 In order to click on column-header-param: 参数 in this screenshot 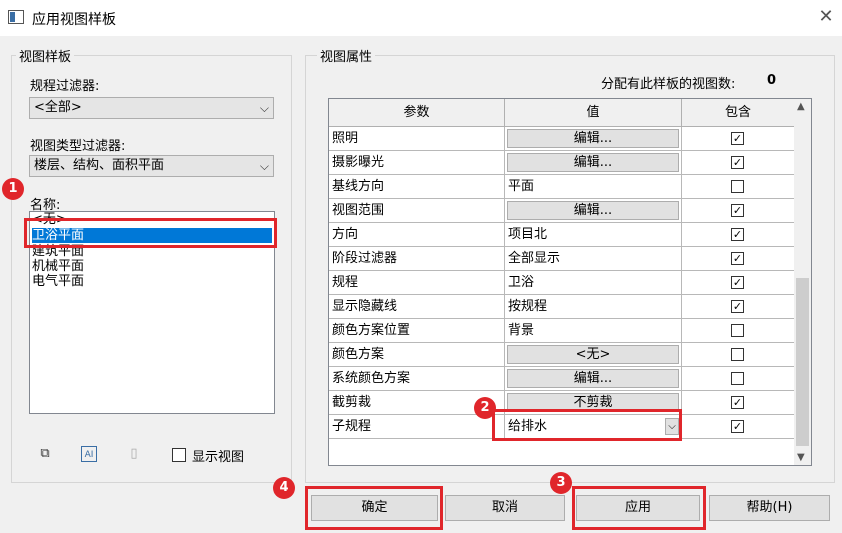, I will do `click(417, 113)`.